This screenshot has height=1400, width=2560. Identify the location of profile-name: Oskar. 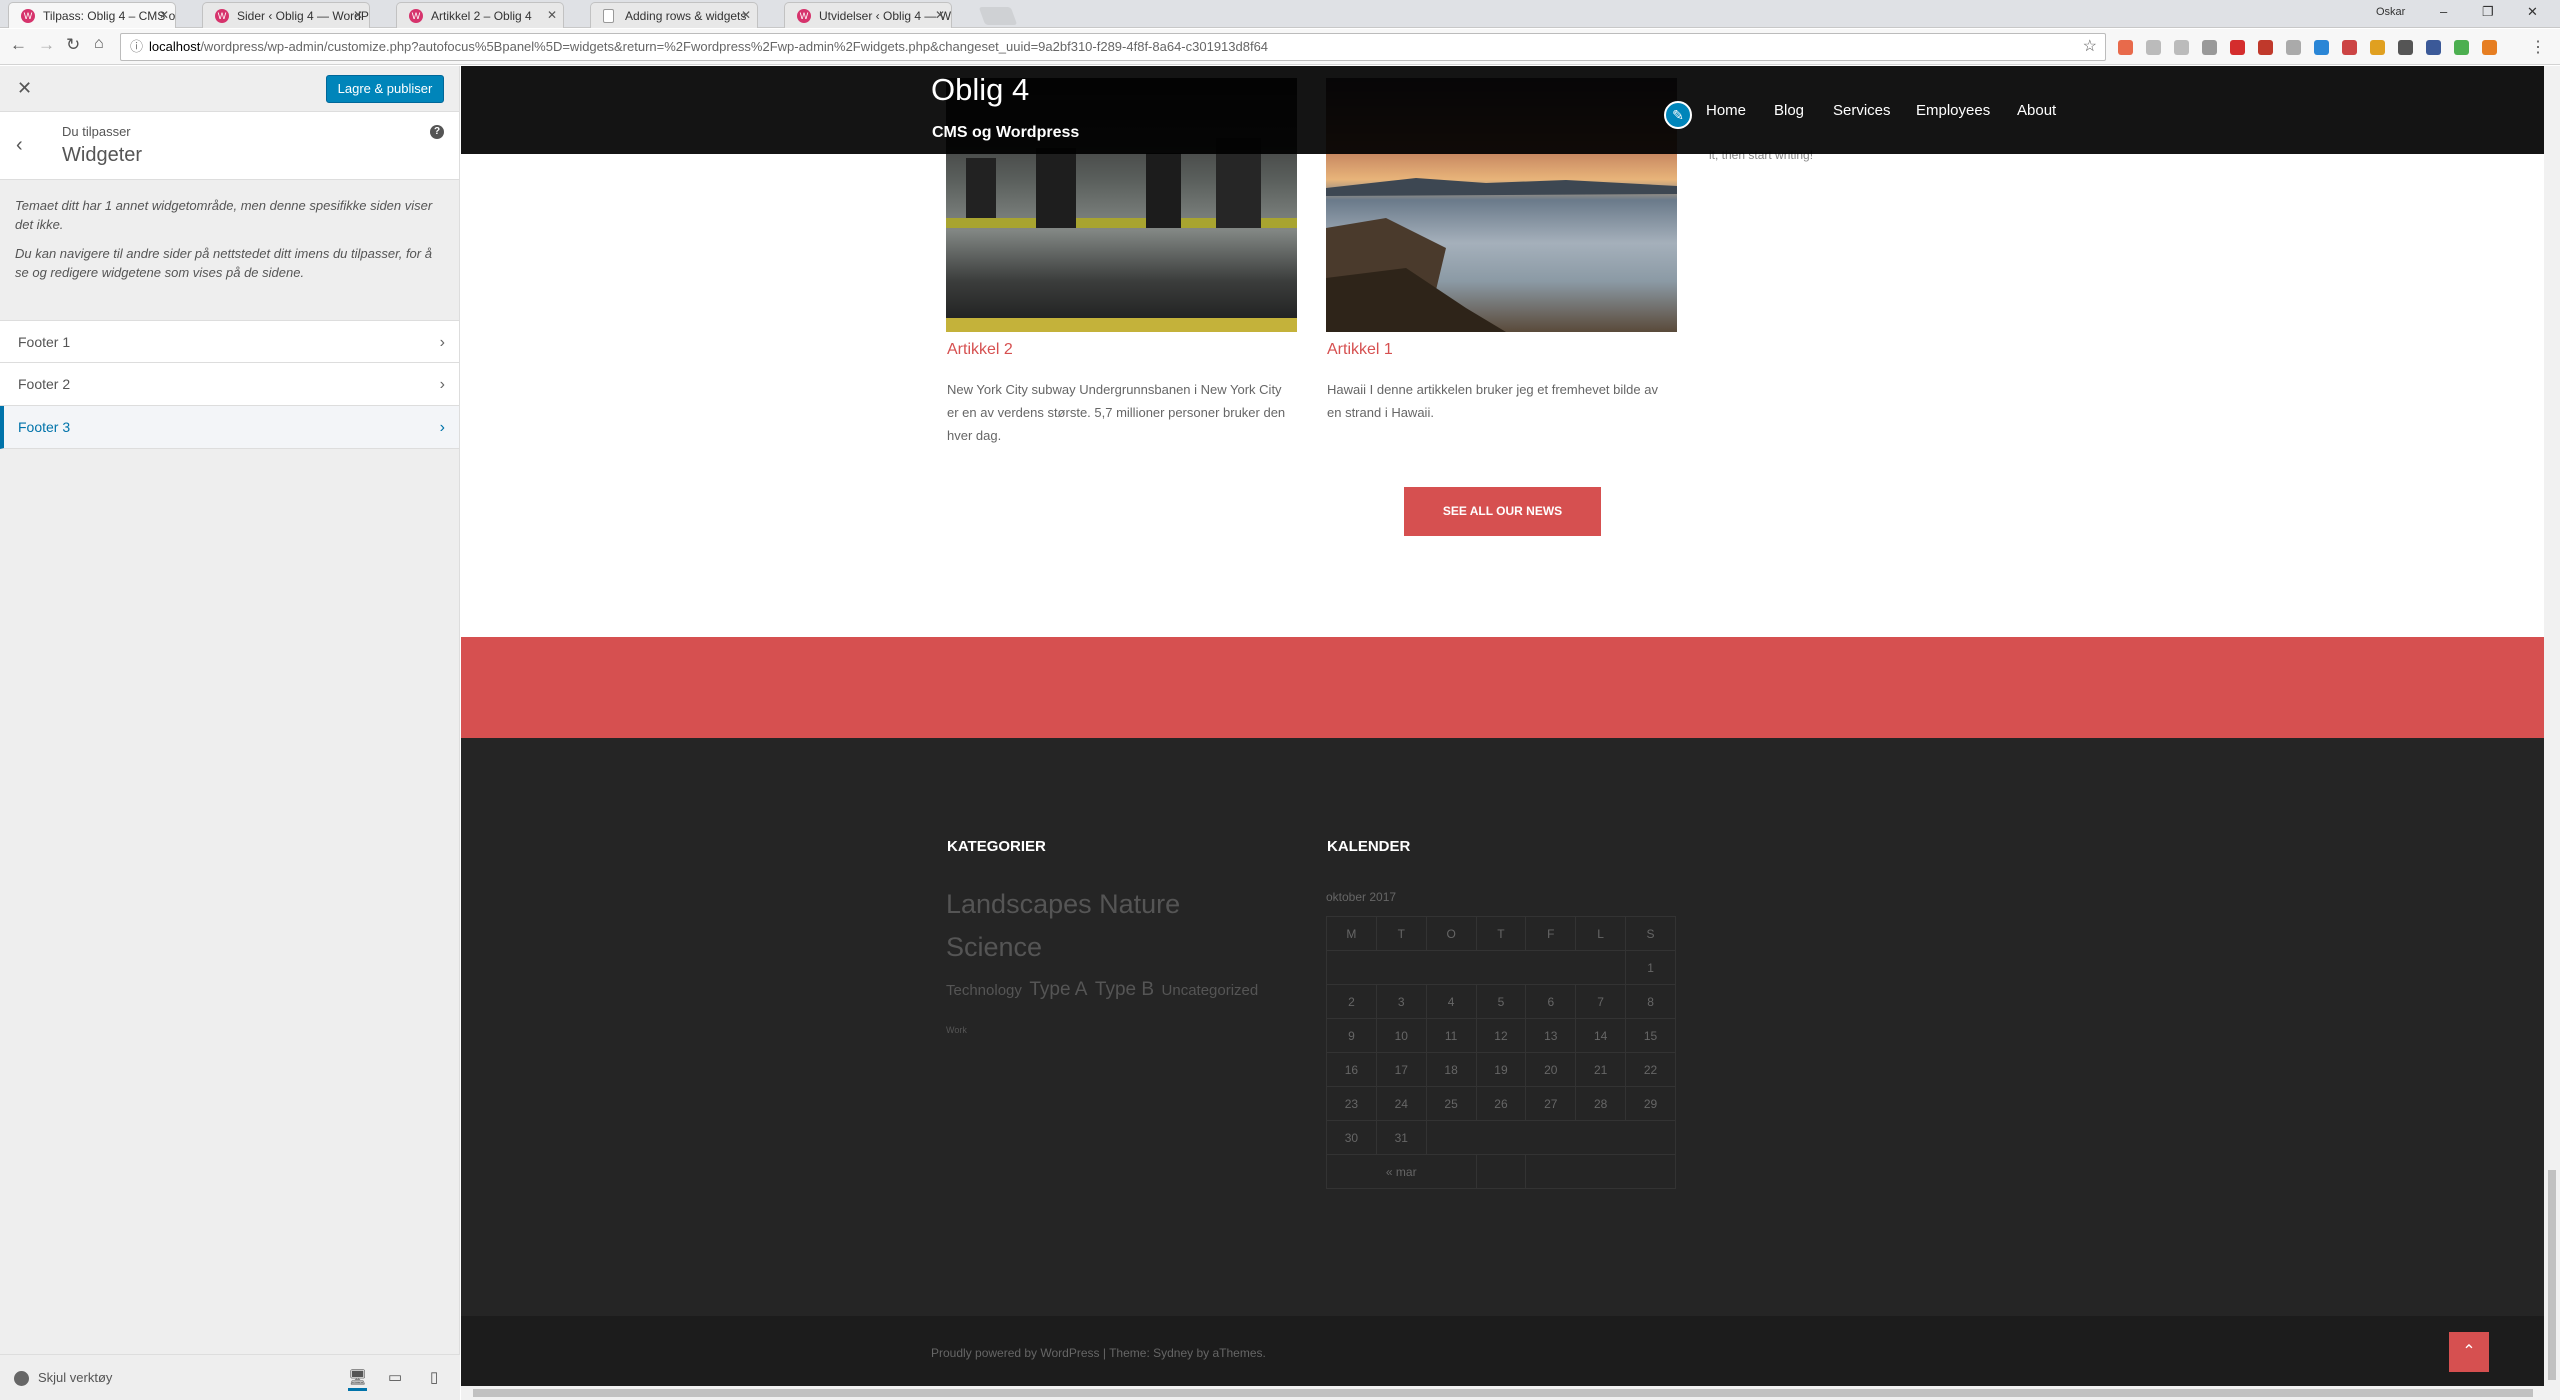
(2390, 12).